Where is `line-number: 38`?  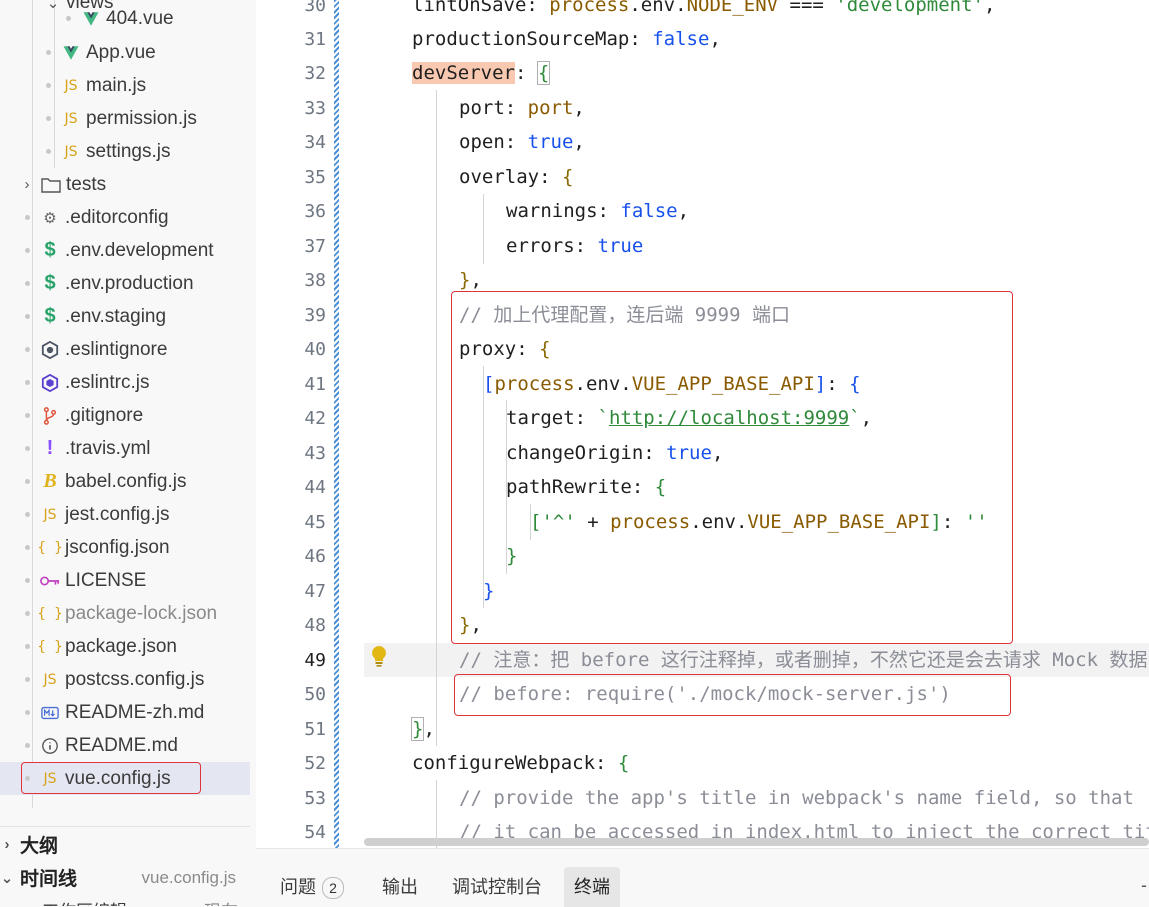 line-number: 38 is located at coordinates (315, 280).